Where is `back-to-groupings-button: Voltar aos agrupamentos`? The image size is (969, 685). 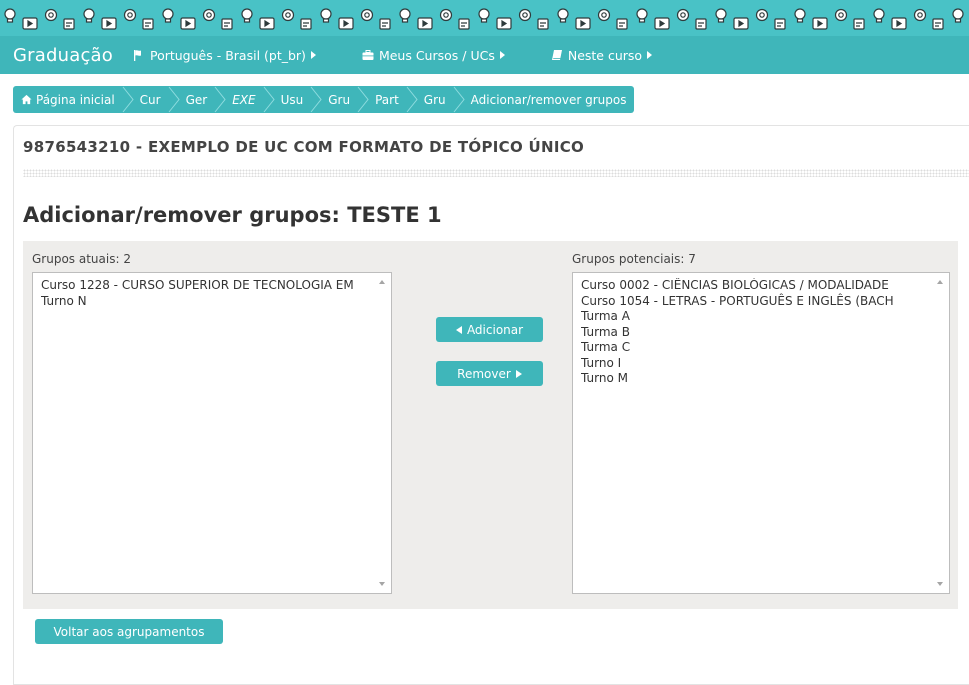
back-to-groupings-button: Voltar aos agrupamentos is located at coordinates (129, 631).